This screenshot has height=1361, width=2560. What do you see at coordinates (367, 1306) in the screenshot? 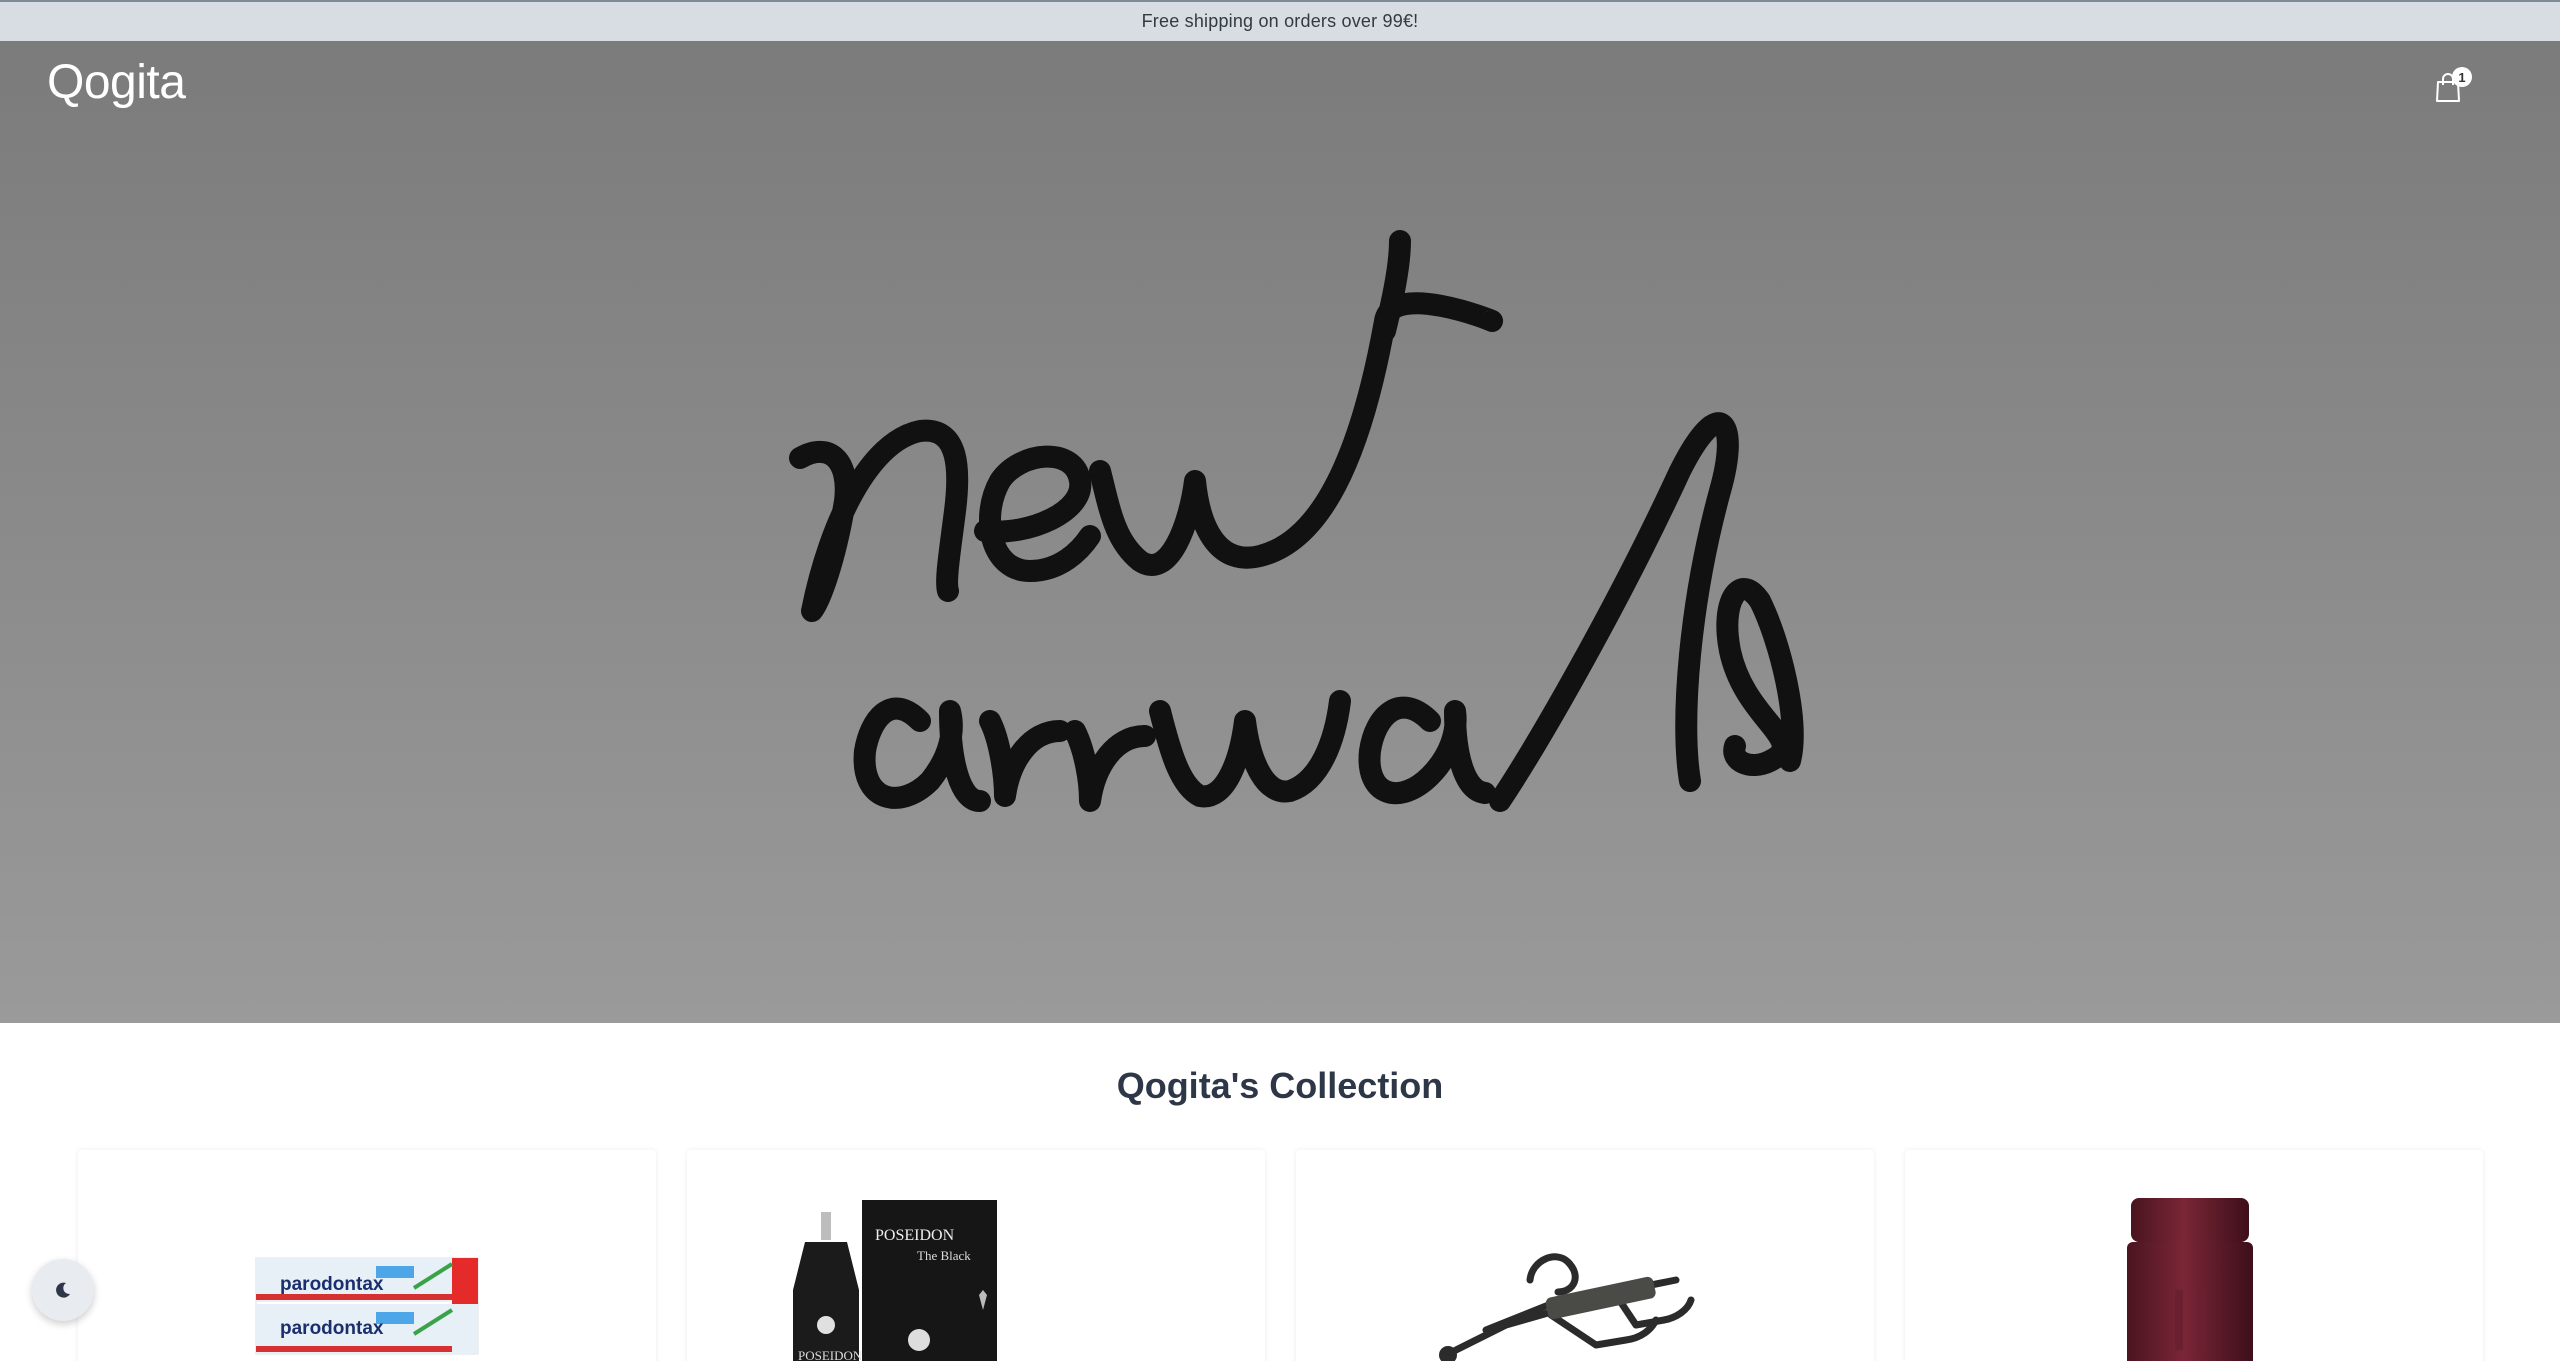
I see `toothpaste-product-image: parodontax parodontax` at bounding box center [367, 1306].